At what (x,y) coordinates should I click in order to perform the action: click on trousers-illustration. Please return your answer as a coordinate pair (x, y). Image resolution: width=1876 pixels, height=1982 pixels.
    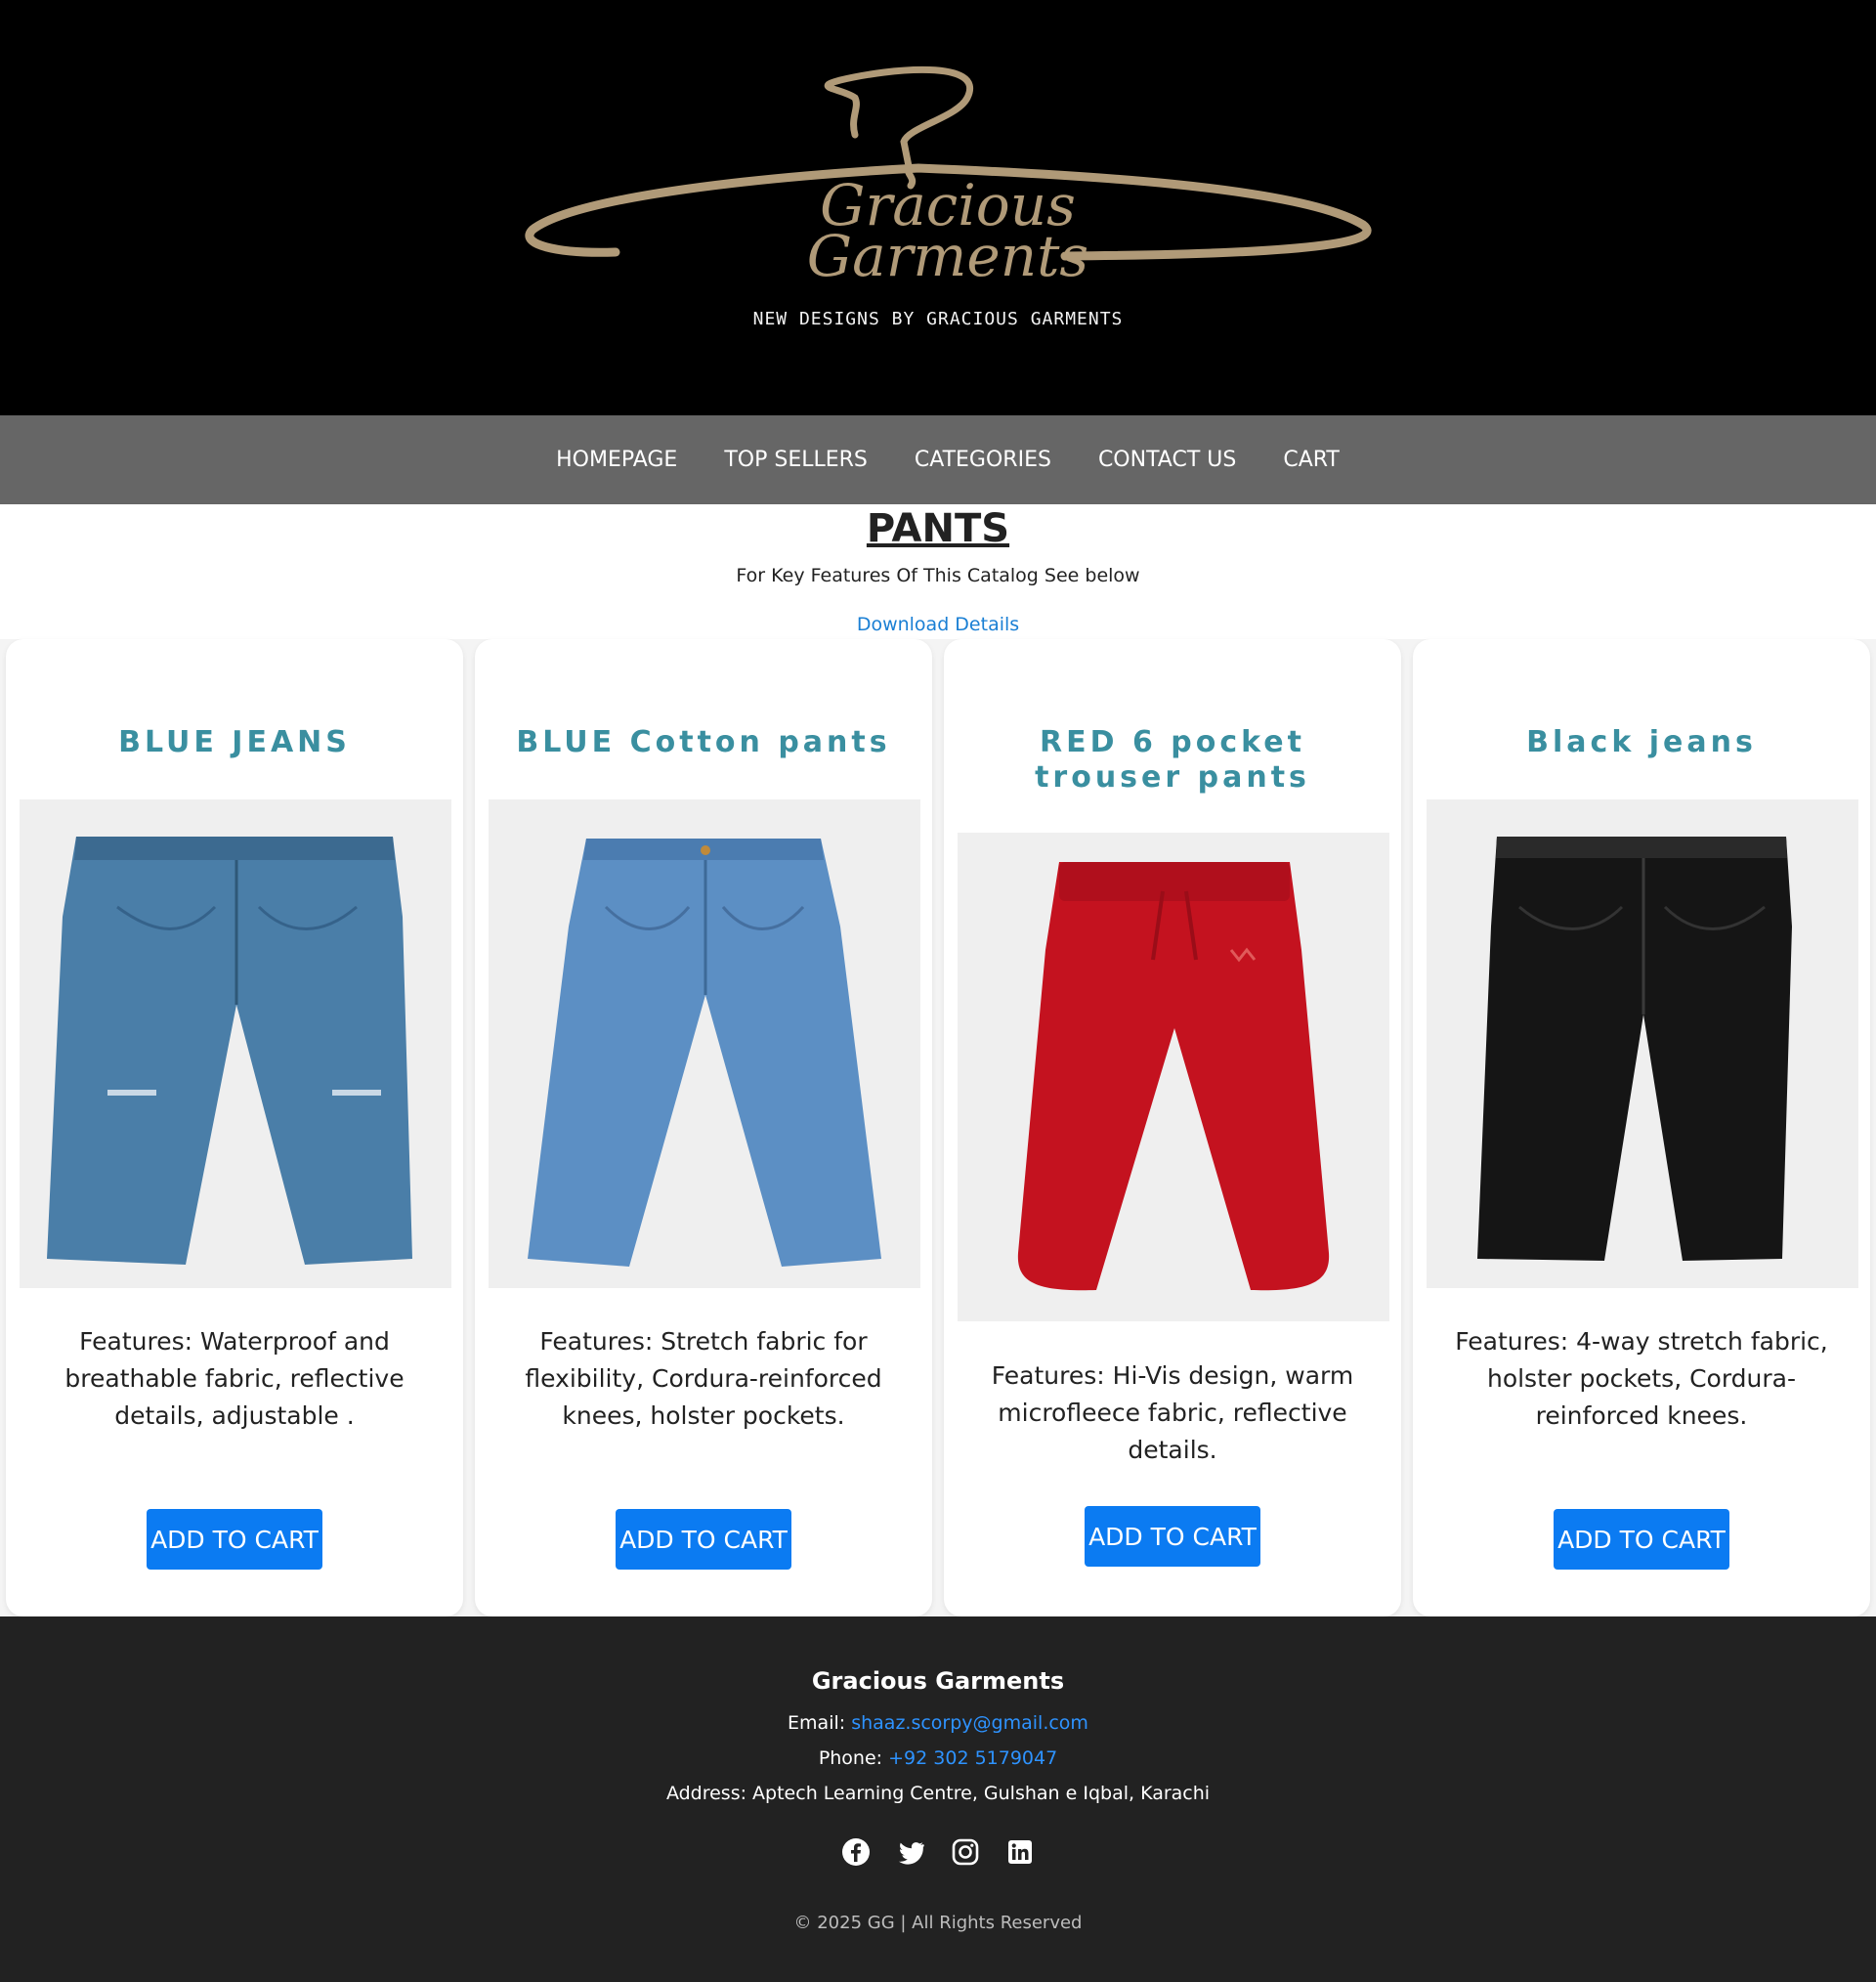
    Looking at the image, I should click on (1173, 1077).